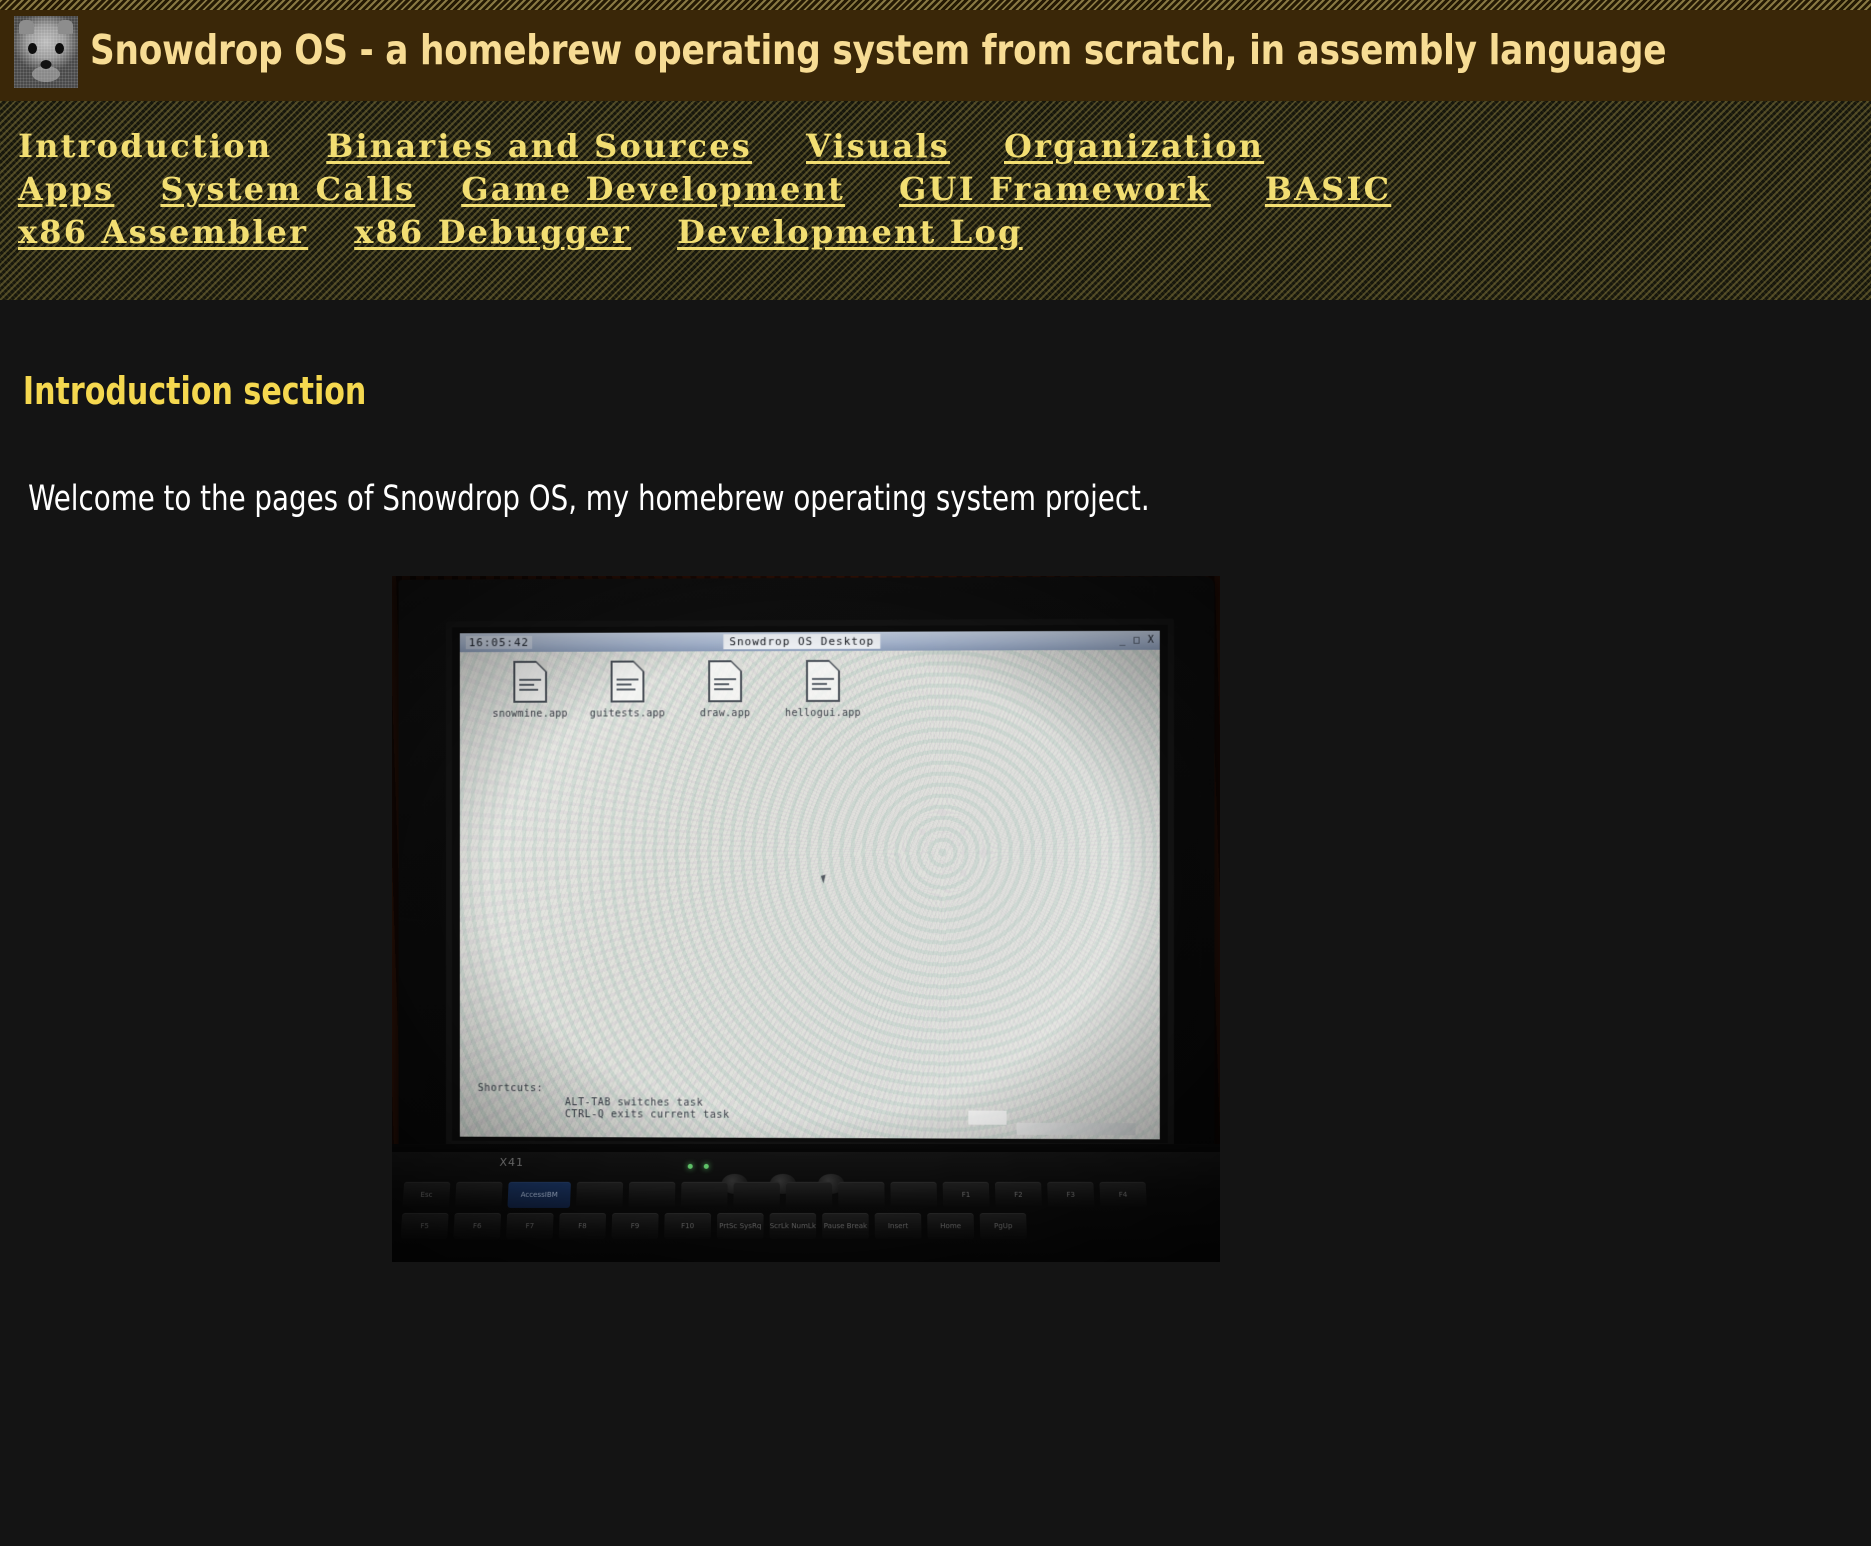 The height and width of the screenshot is (1546, 1871). I want to click on key-f4: F4, so click(1123, 1194).